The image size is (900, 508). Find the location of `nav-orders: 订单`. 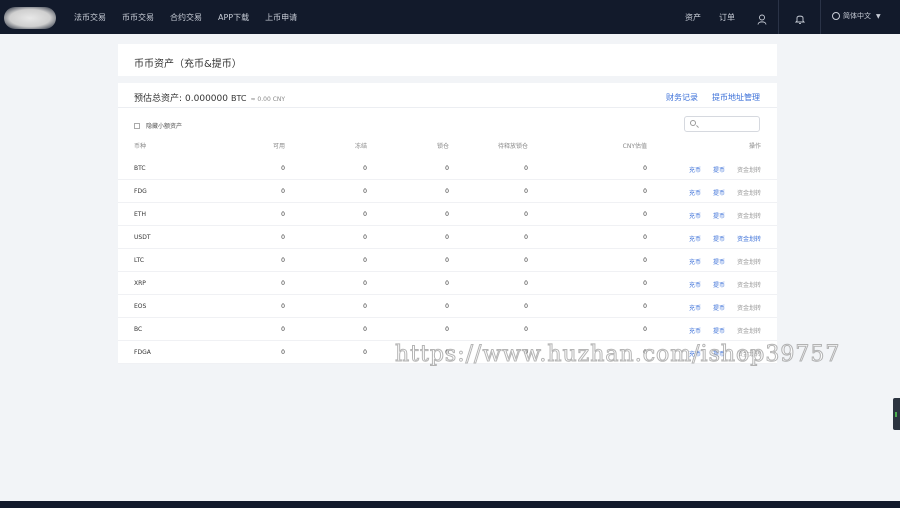

nav-orders: 订单 is located at coordinates (727, 17).